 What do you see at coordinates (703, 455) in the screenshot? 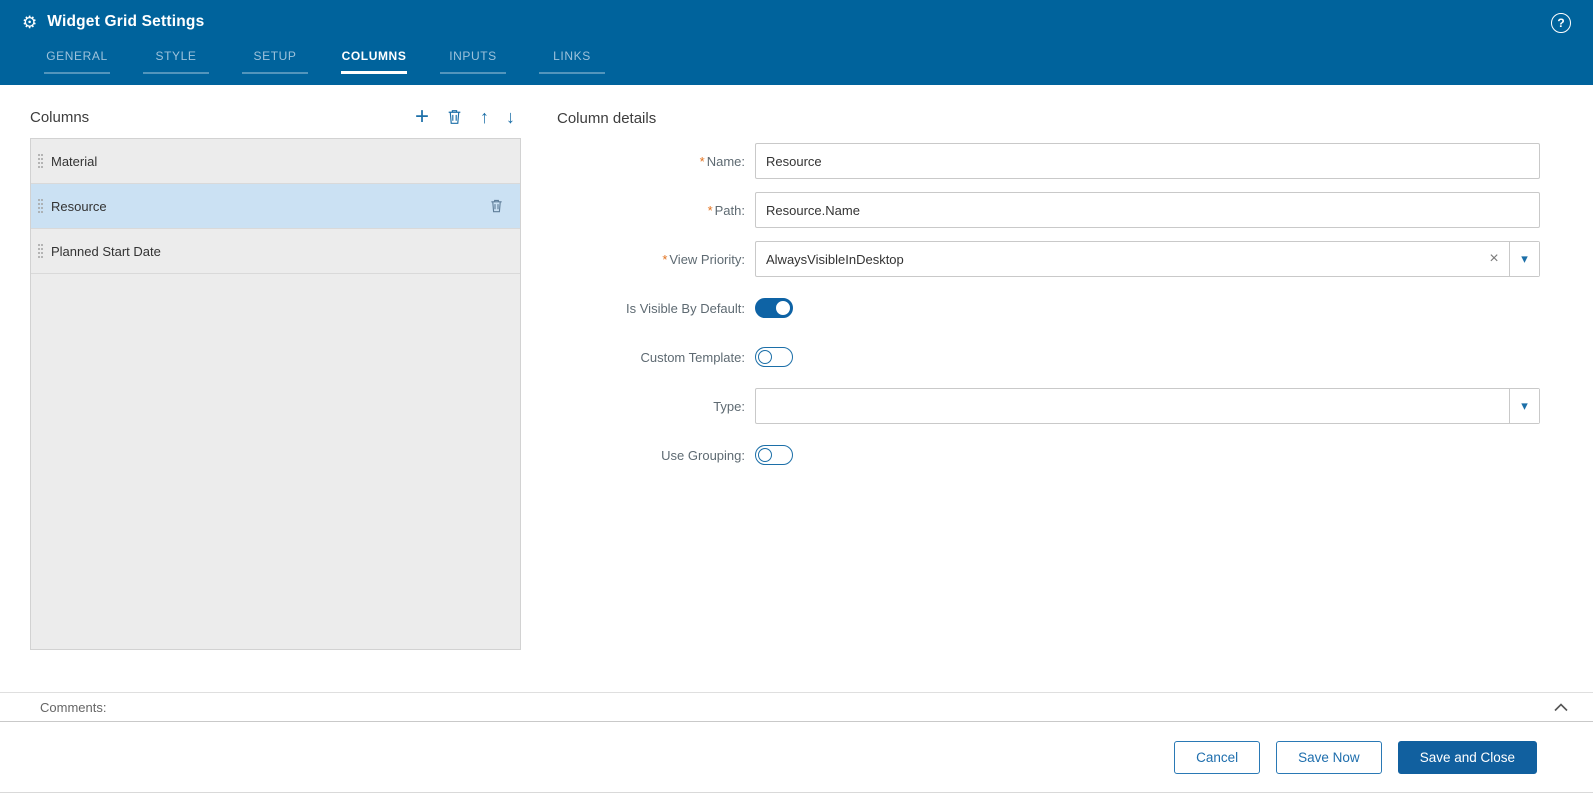
I see `use-grouping-label: Use Grouping:` at bounding box center [703, 455].